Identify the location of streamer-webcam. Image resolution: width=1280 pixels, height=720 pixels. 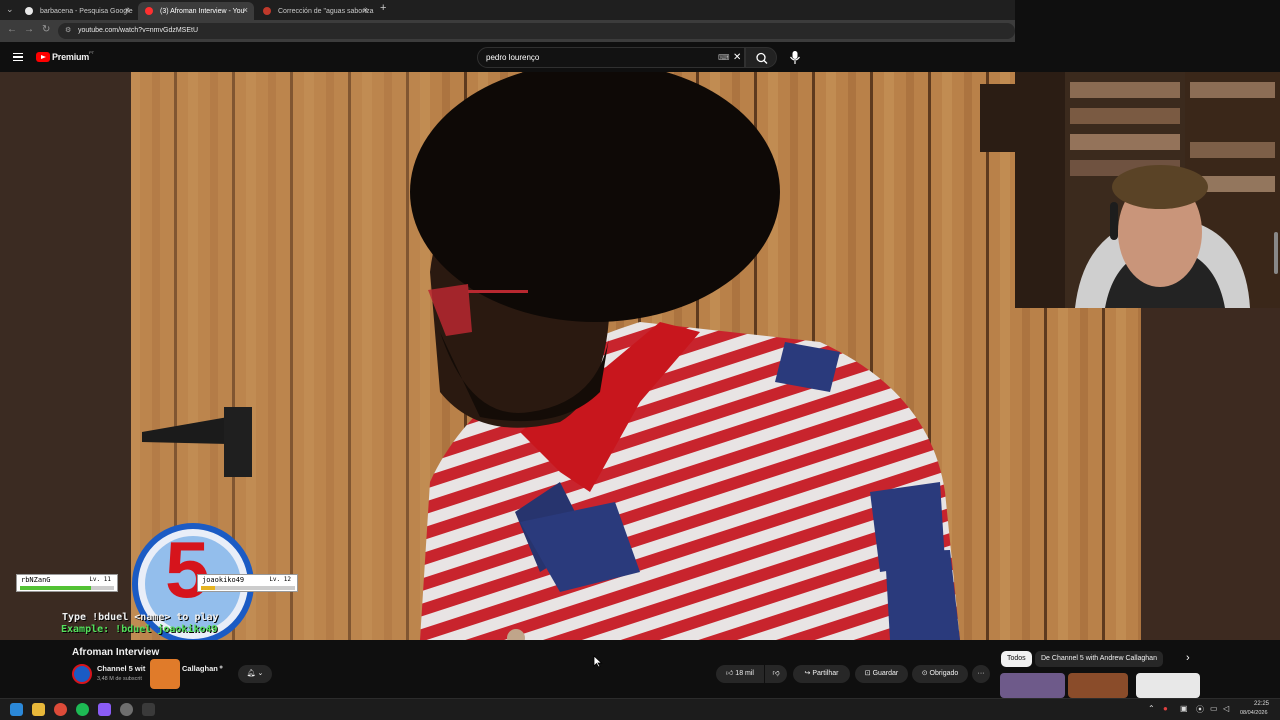
(1147, 190).